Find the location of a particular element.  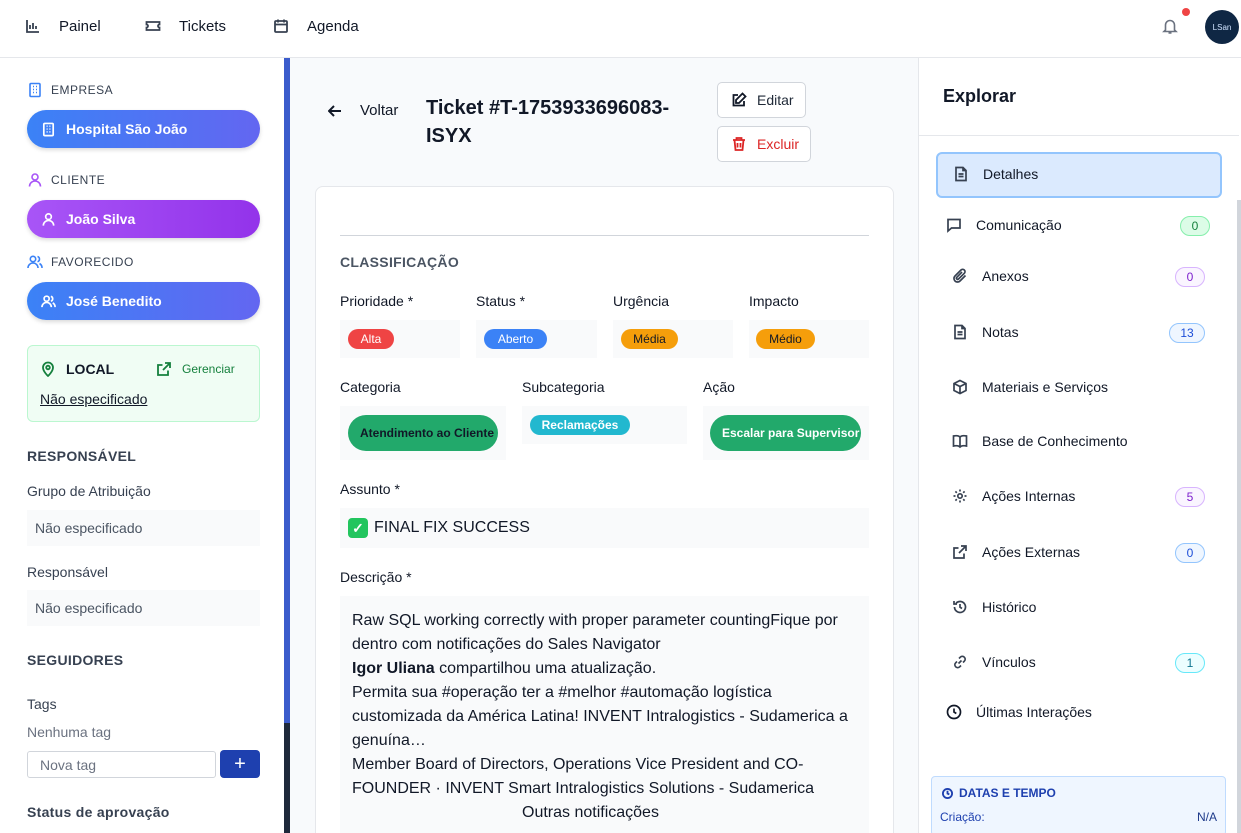

subcategoria-label: Subcategoria is located at coordinates (563, 387).